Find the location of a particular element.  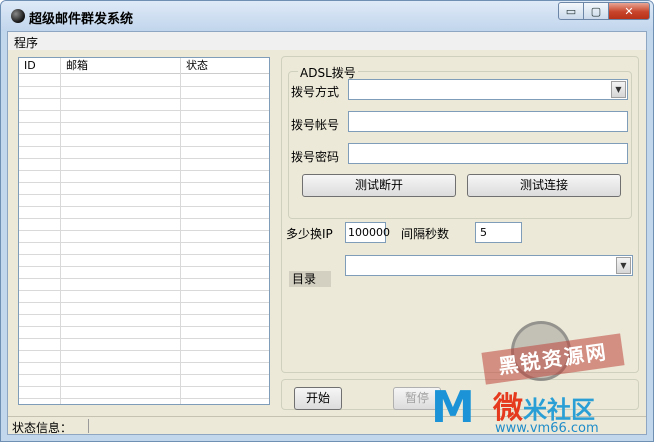

status-label: 状态信息： is located at coordinates (42, 428).